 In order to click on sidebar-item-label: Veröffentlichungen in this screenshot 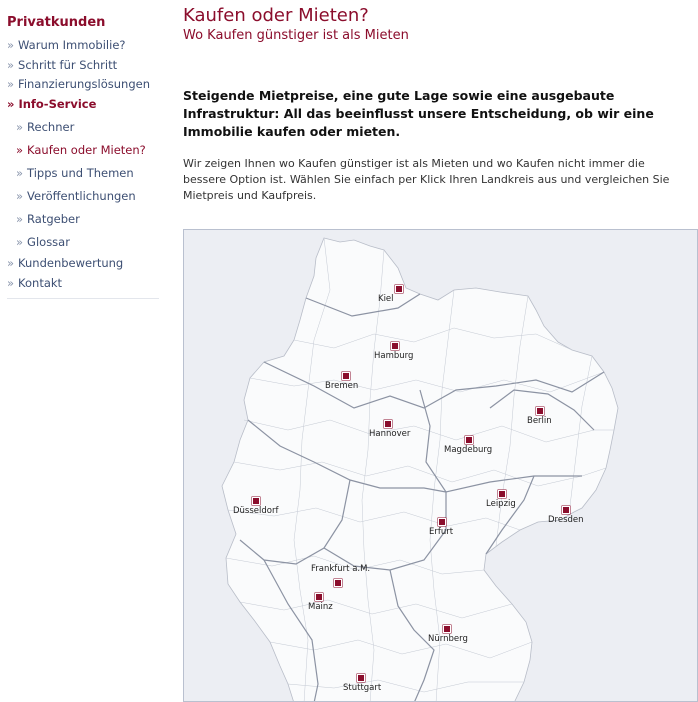, I will do `click(81, 196)`.